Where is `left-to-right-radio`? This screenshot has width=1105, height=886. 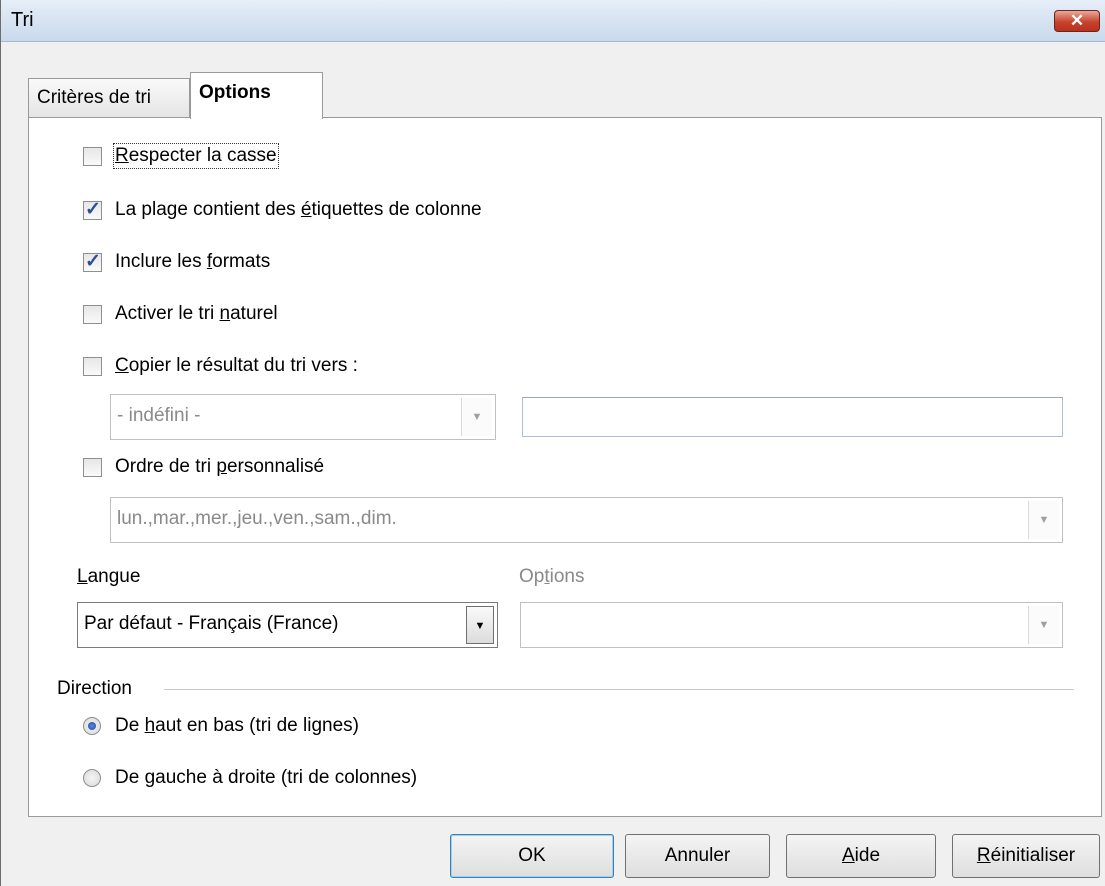
left-to-right-radio is located at coordinates (92, 778).